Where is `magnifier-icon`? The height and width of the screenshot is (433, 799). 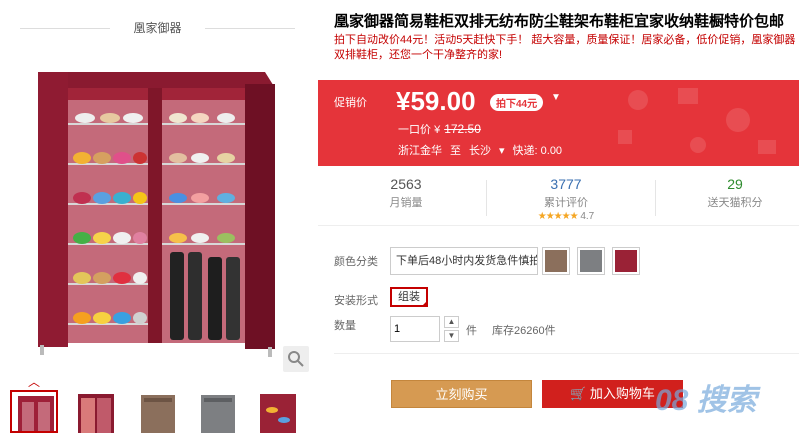
magnifier-icon is located at coordinates (296, 359).